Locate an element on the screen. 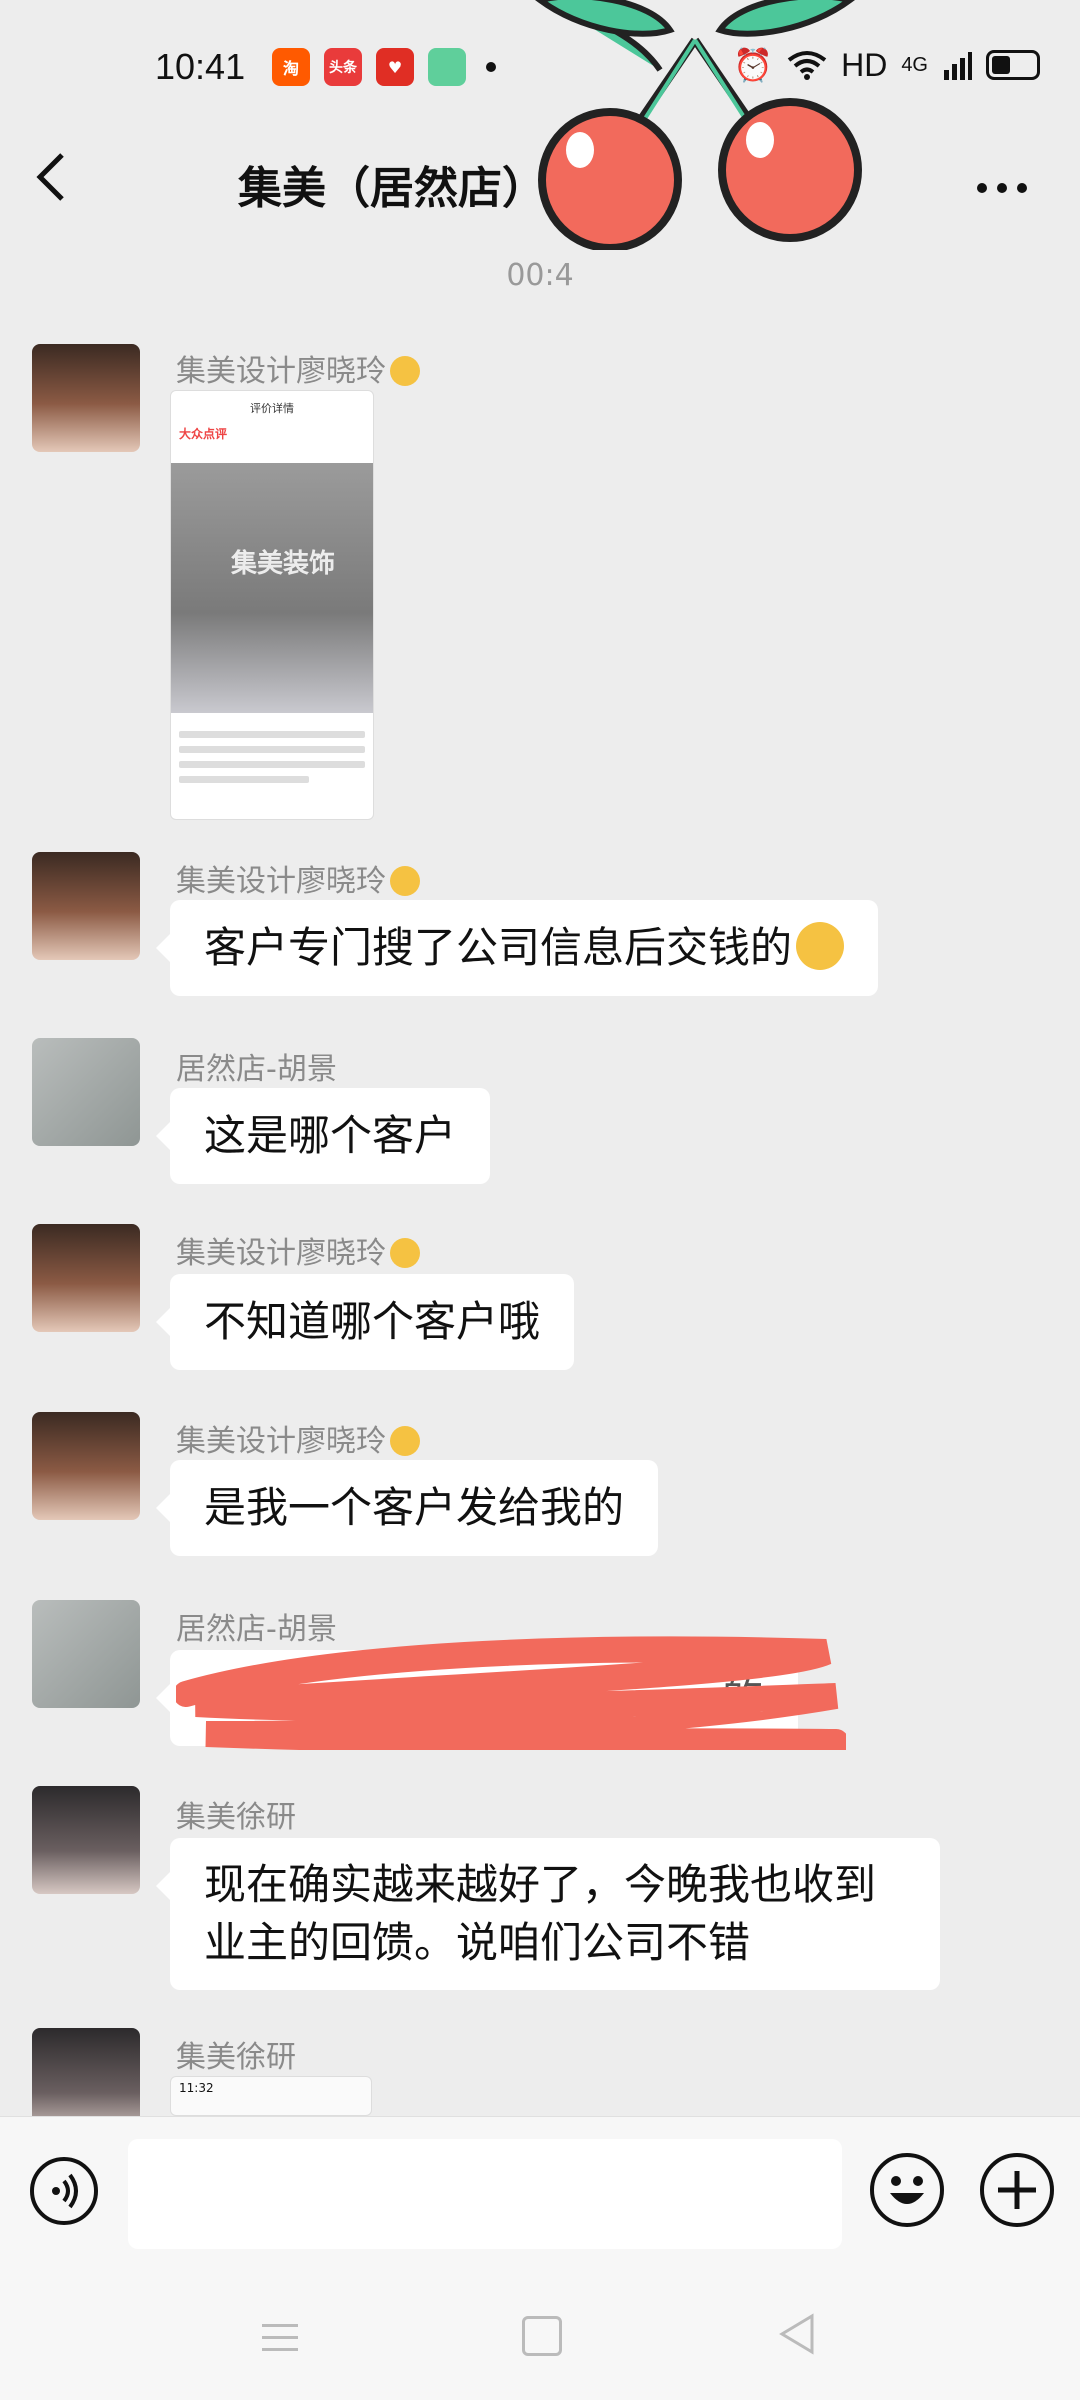 The image size is (1080, 2400). menu-icon is located at coordinates (280, 2342).